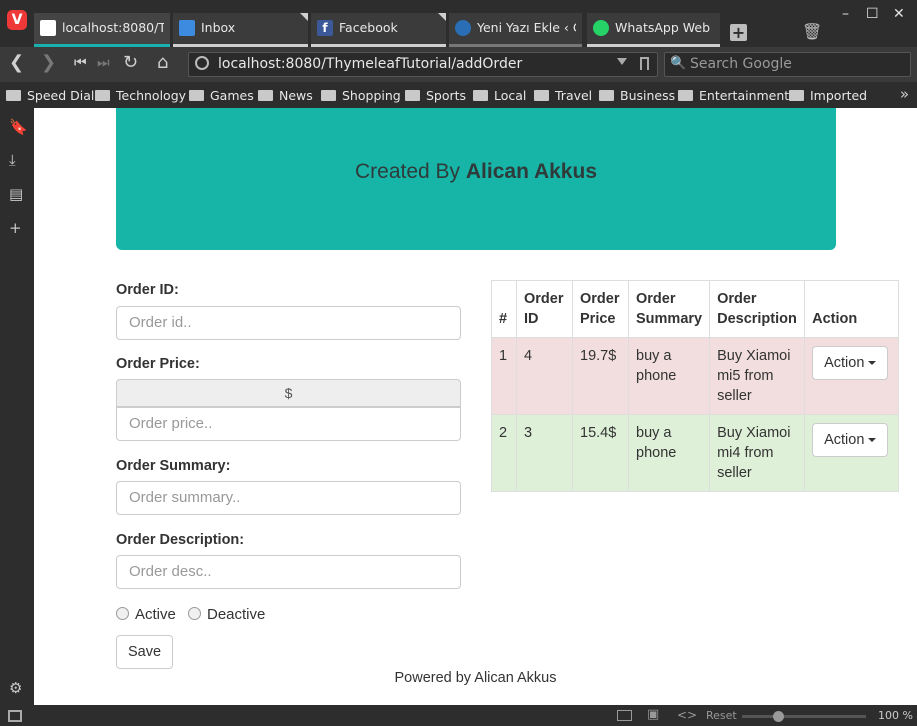 The width and height of the screenshot is (917, 726). Describe the element at coordinates (904, 94) in the screenshot. I see `double-chevron-right-icon: »` at that location.